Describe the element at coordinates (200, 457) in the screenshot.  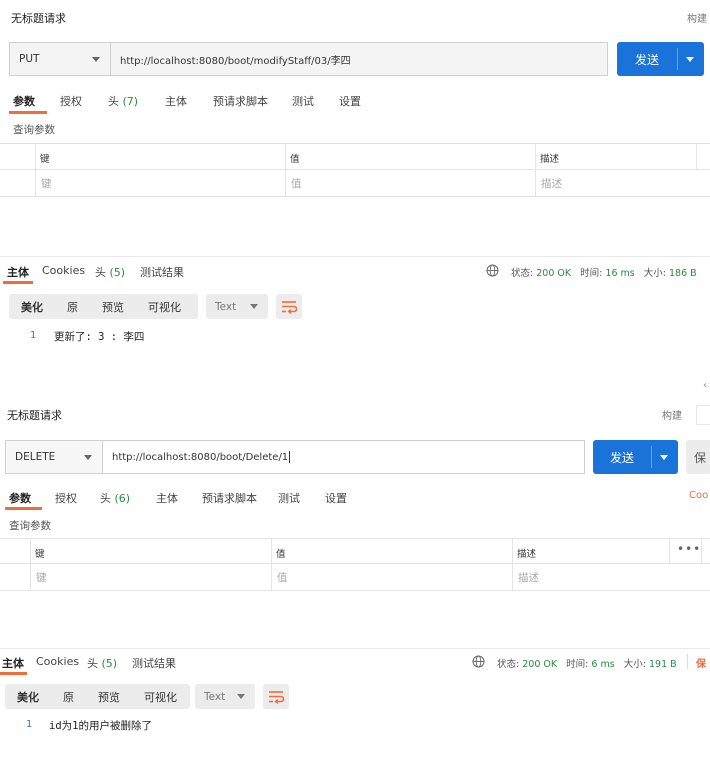
I see `url-text: http://localhost:8080/boot/Delete/1` at that location.